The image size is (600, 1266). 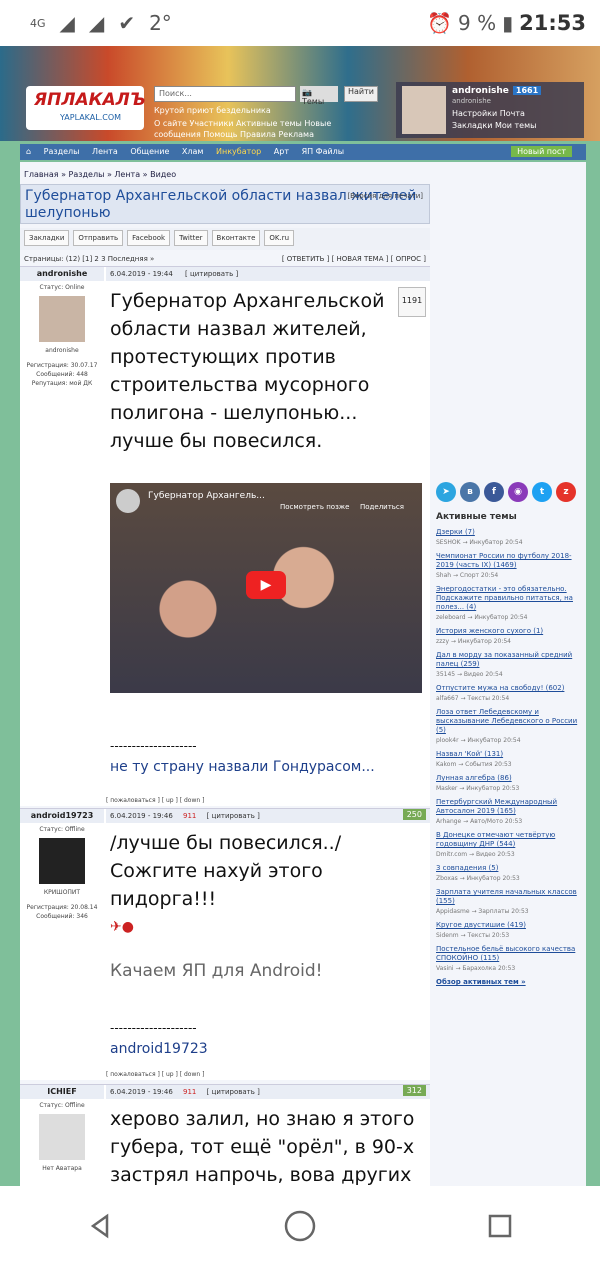 I want to click on share-bookmarks: Закладки, so click(x=47, y=238).